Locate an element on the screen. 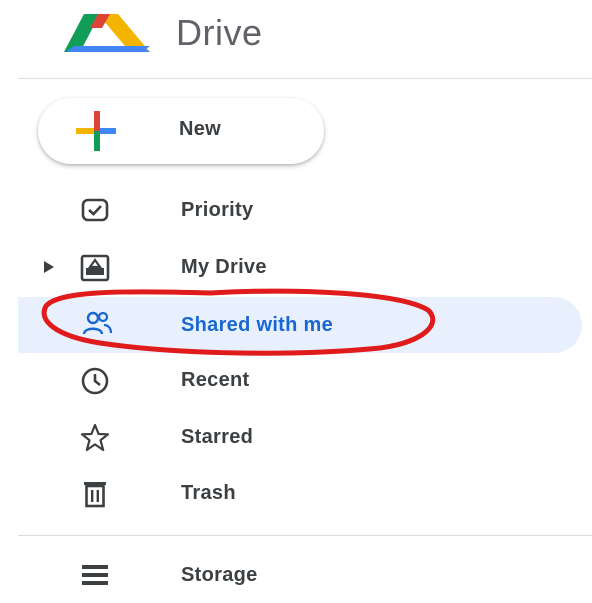  sidebar-item-label: Storage is located at coordinates (219, 575).